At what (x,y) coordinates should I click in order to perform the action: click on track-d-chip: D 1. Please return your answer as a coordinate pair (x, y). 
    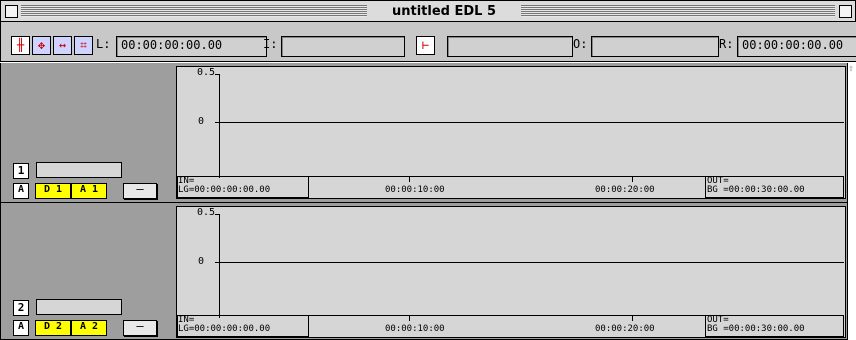
    Looking at the image, I should click on (53, 191).